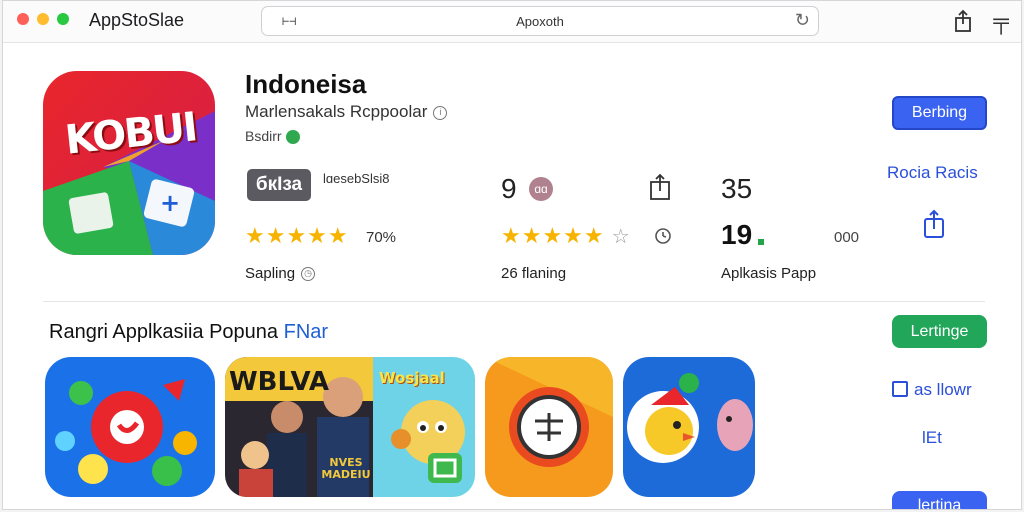 The width and height of the screenshot is (1024, 512). What do you see at coordinates (621, 237) in the screenshot?
I see `empty-star-icon: ☆` at bounding box center [621, 237].